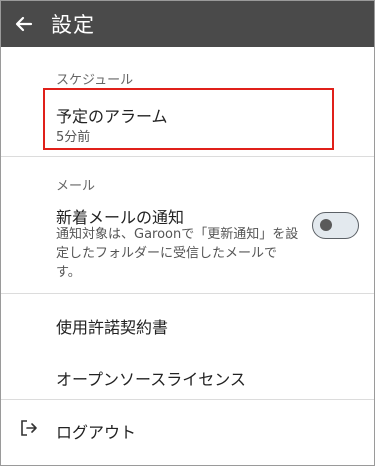 The image size is (375, 466). I want to click on alarm-setting-value: 5分前, so click(73, 137).